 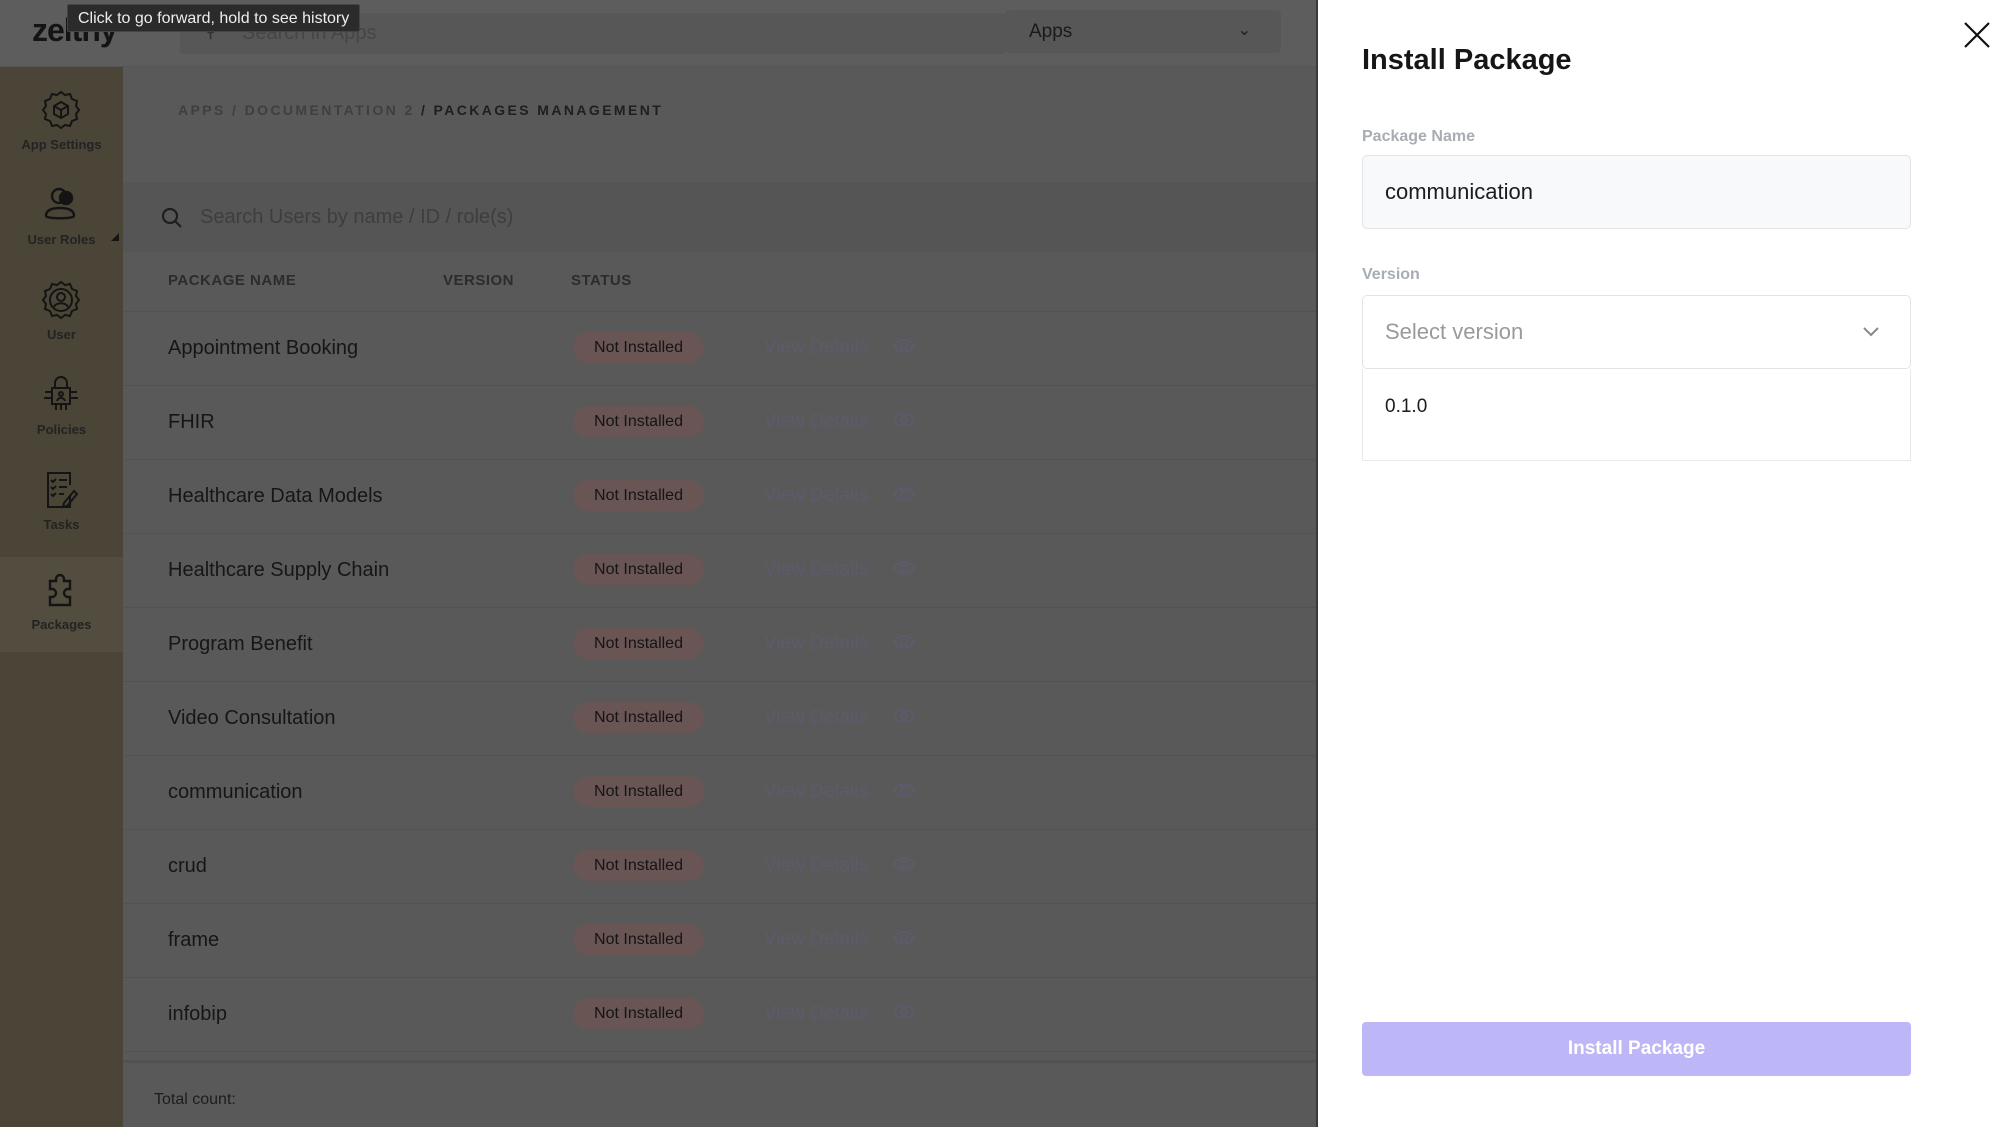 What do you see at coordinates (719, 423) in the screenshot?
I see `table-row: FHIR Not Installed View Details` at bounding box center [719, 423].